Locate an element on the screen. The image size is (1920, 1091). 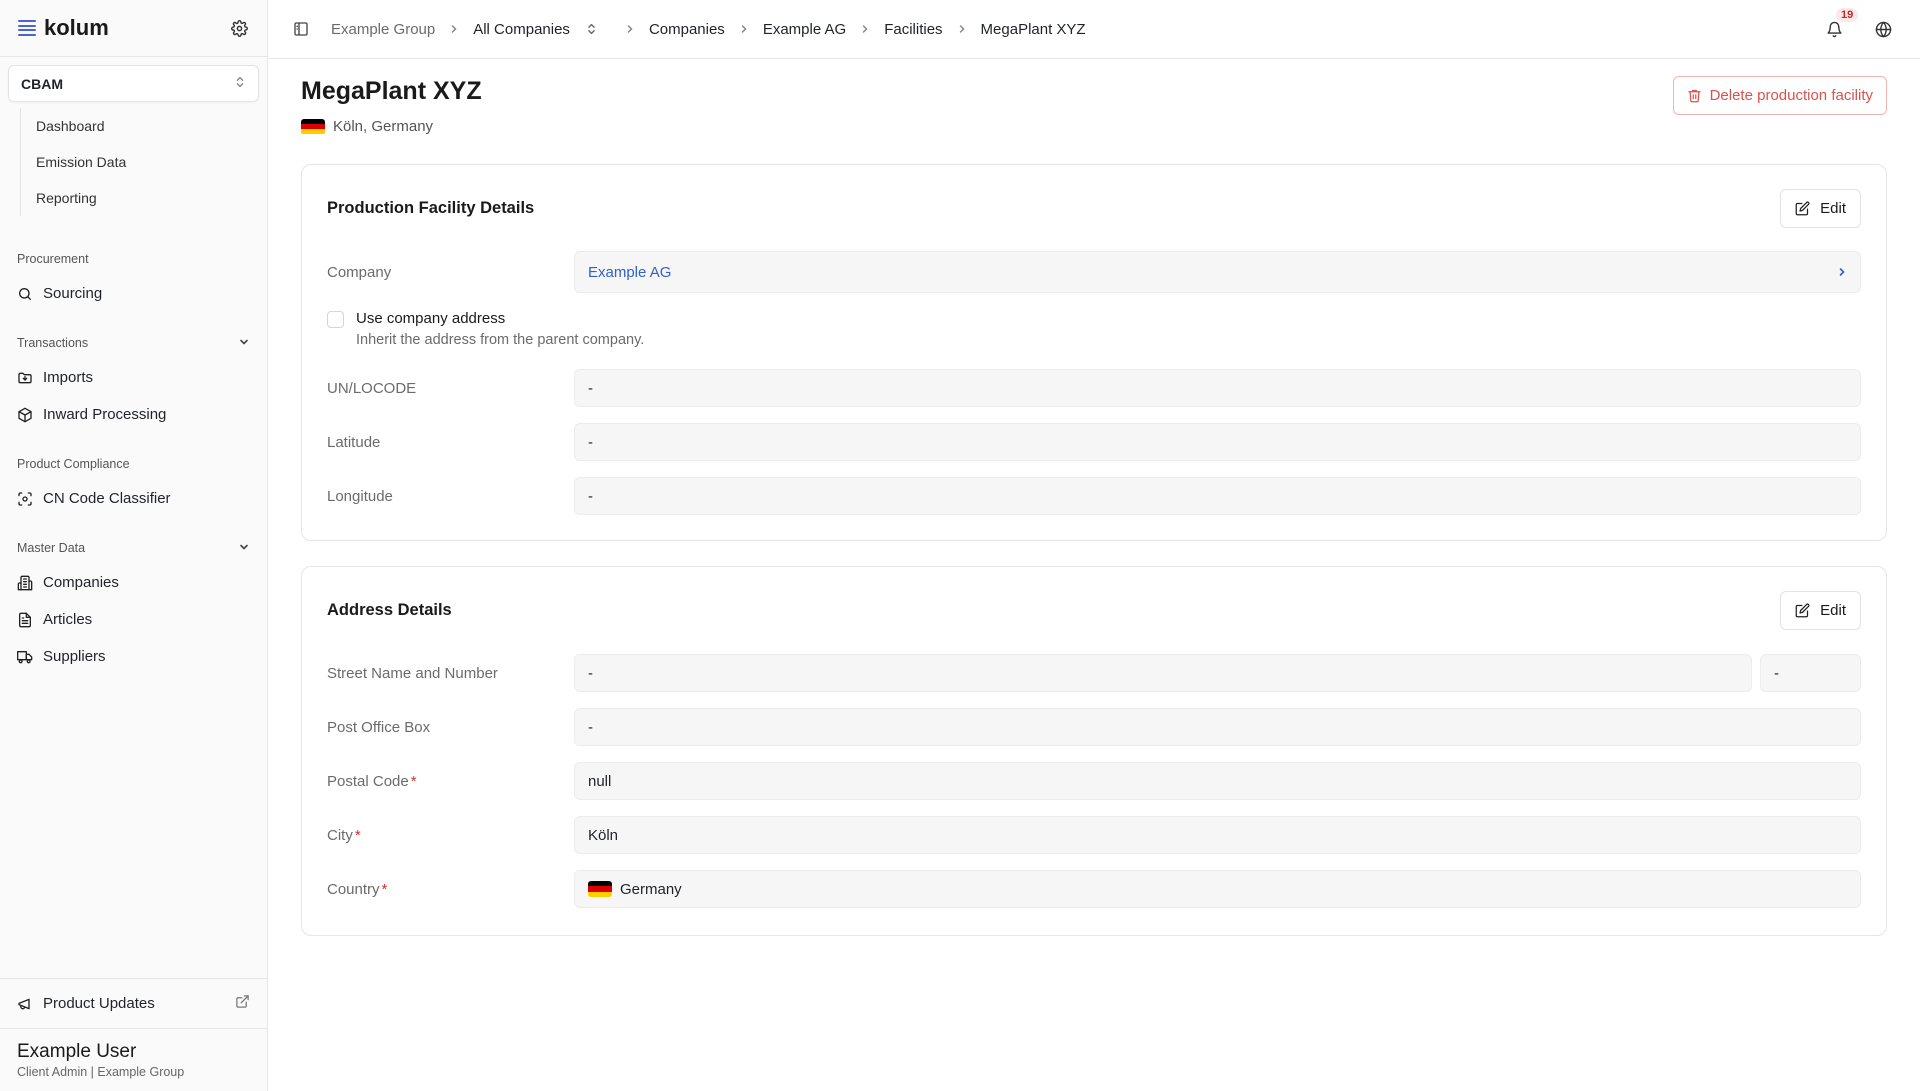
section-label-text: Master Data is located at coordinates (51, 548).